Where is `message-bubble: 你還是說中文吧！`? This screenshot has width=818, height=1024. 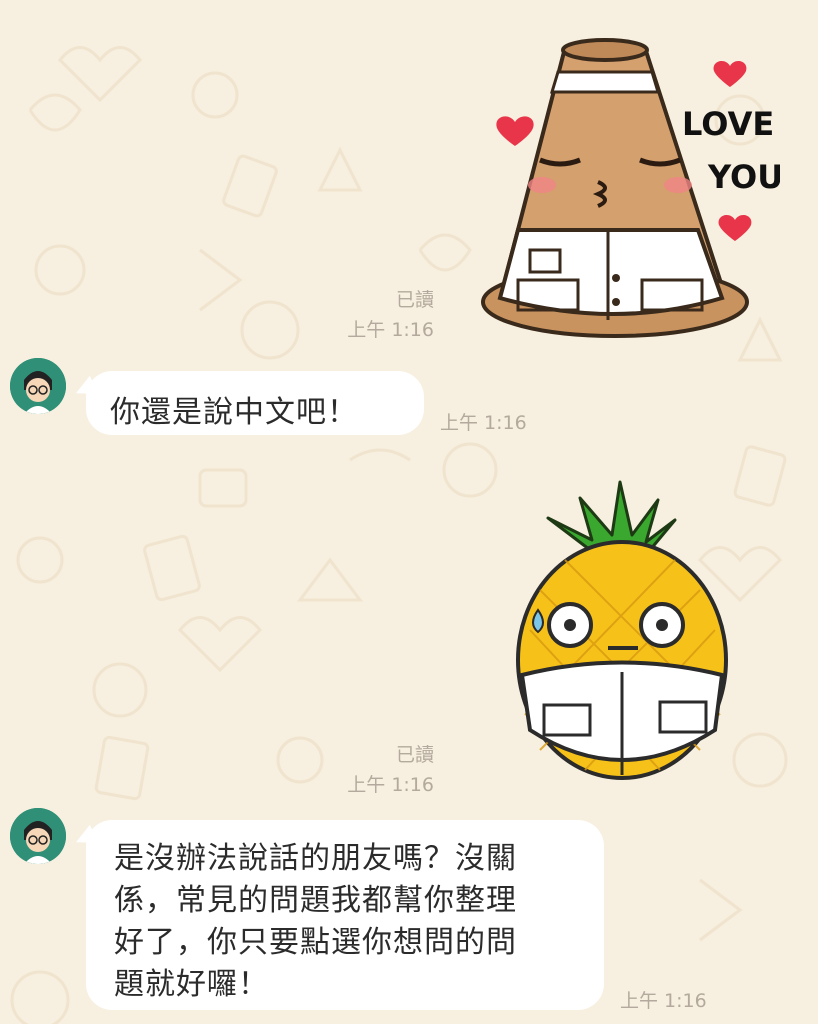
message-bubble: 你還是說中文吧！ is located at coordinates (255, 403).